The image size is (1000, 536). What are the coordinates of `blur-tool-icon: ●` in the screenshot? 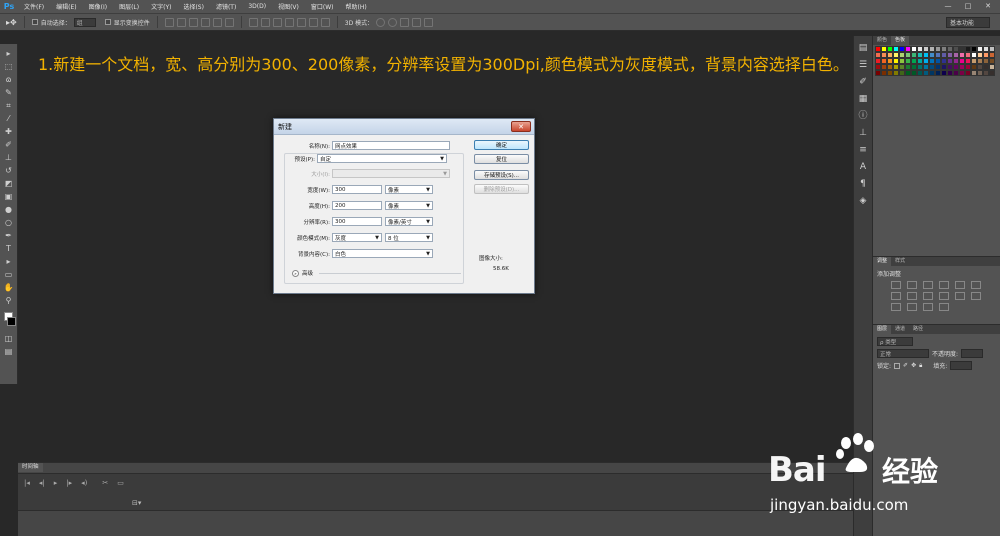 It's located at (8, 210).